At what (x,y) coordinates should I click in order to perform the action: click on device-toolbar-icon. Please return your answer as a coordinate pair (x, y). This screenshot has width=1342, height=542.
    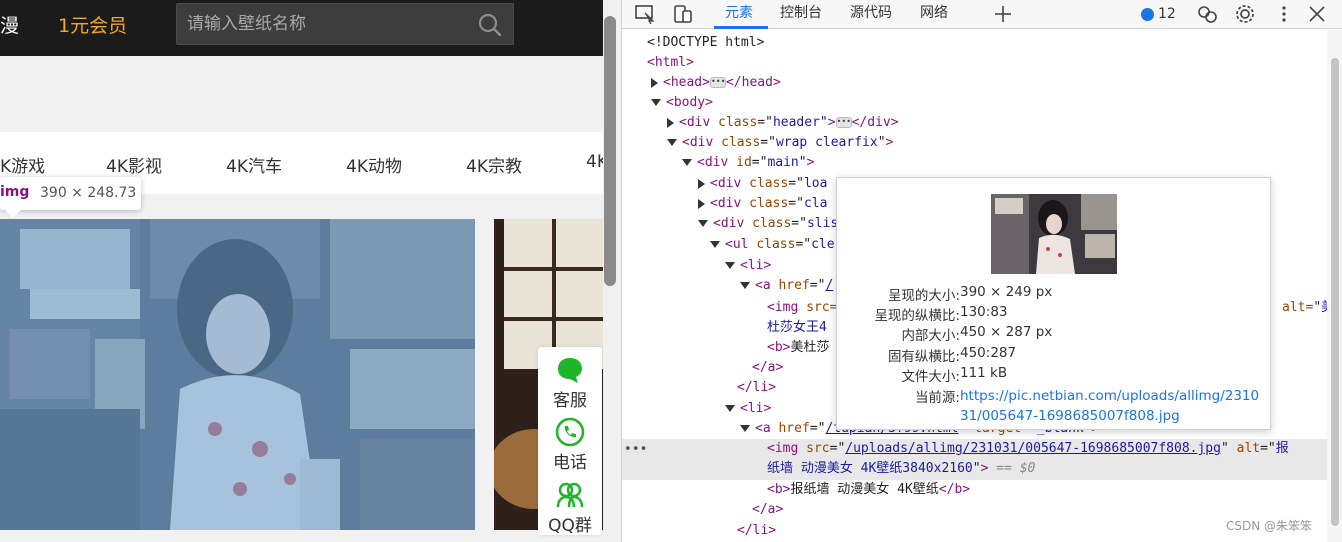
    Looking at the image, I should click on (683, 14).